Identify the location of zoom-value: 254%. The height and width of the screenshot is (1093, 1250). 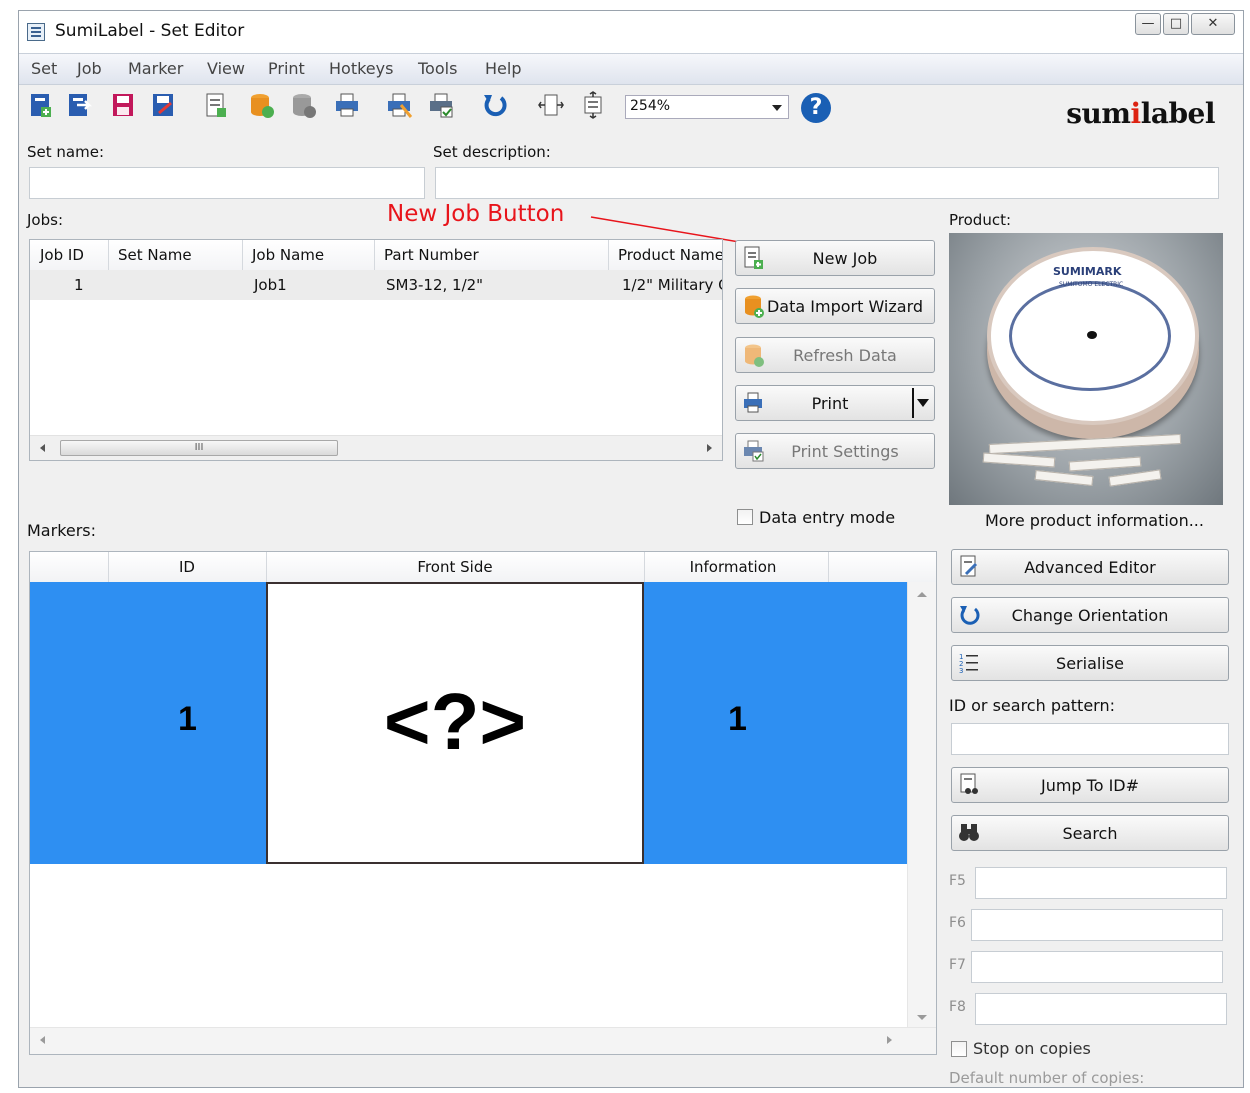
(650, 106).